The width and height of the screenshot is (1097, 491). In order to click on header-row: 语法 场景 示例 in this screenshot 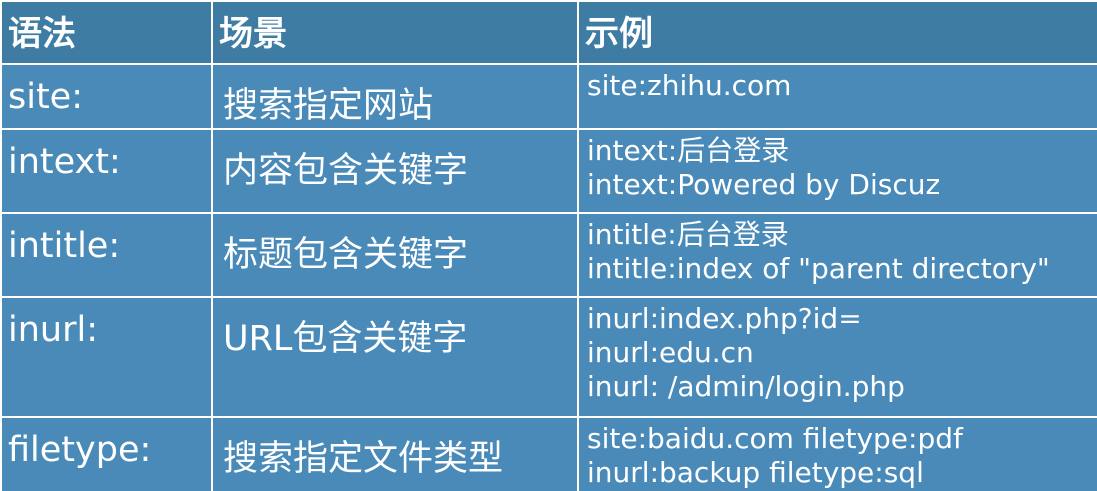, I will do `click(548, 32)`.